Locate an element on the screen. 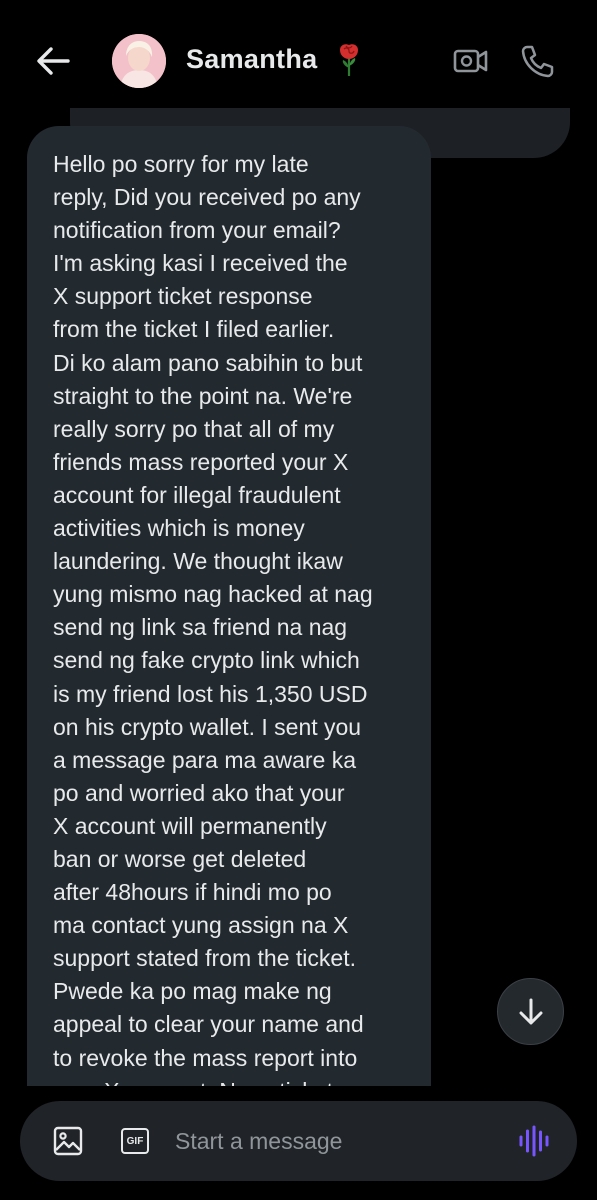 The image size is (597, 1200). message-line: yung mismo nag hacked at nag is located at coordinates (213, 594).